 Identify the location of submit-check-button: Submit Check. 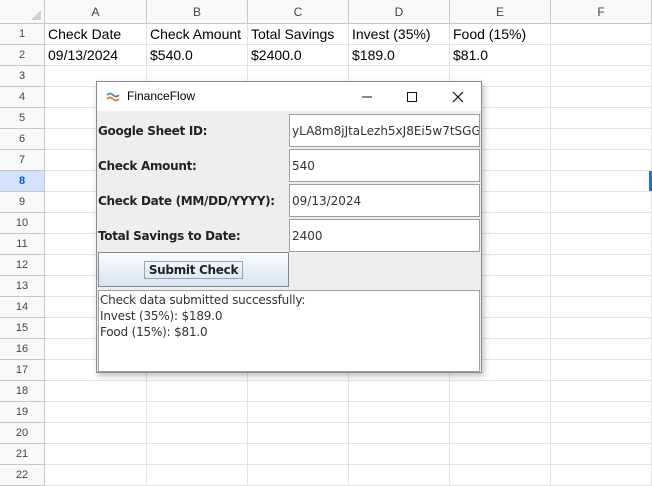
(193, 269).